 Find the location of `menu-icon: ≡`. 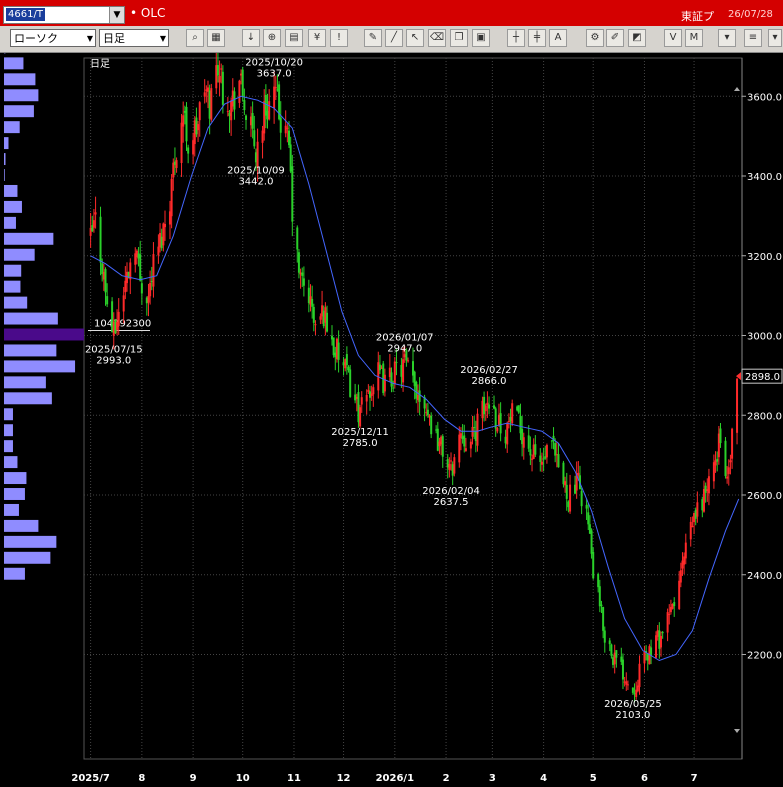

menu-icon: ≡ is located at coordinates (753, 38).